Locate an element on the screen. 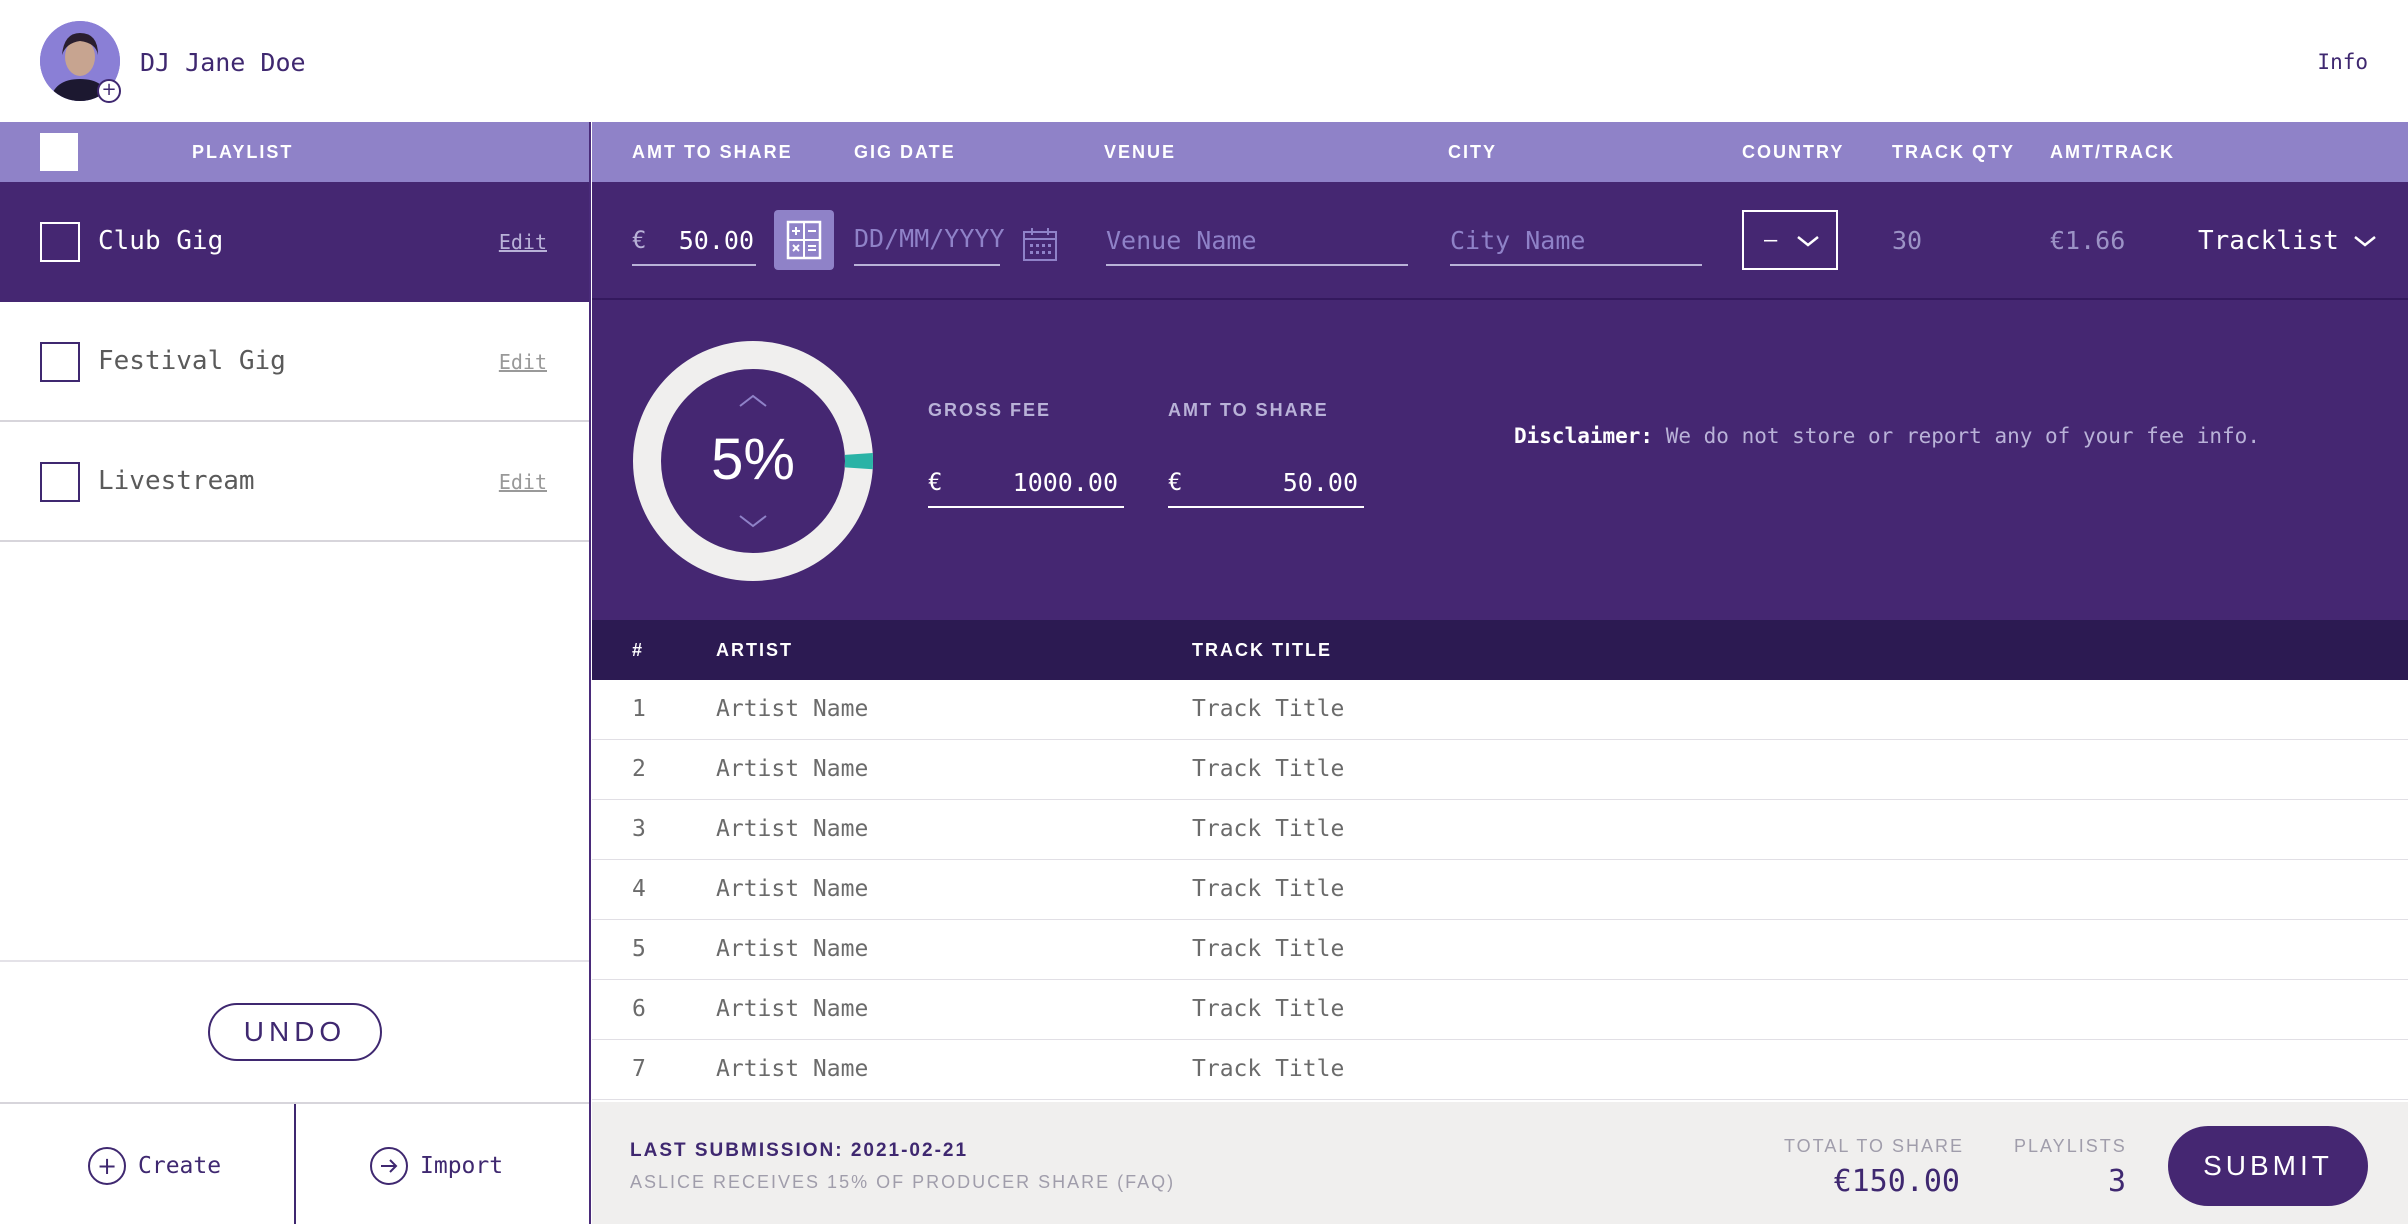 This screenshot has width=2408, height=1224. share-percent-dial: 5% is located at coordinates (753, 461).